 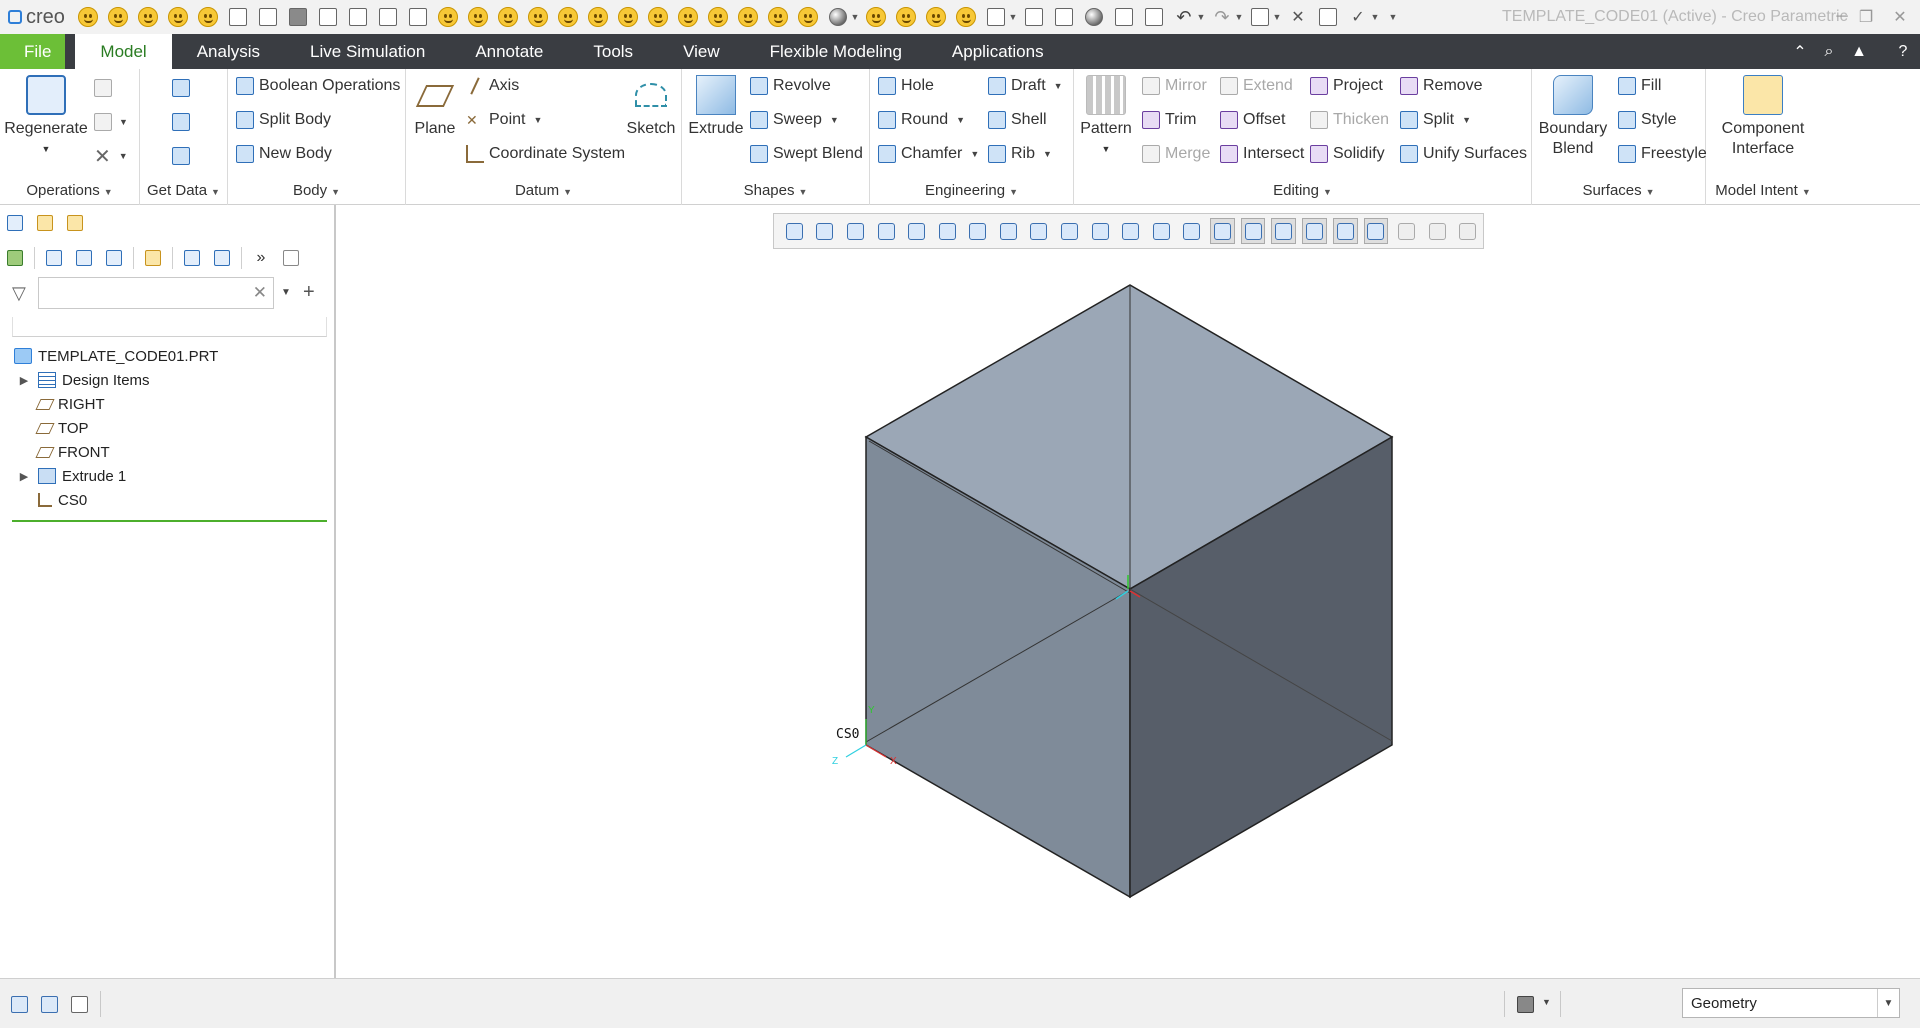 I want to click on paste-button: ▼, so click(x=111, y=122).